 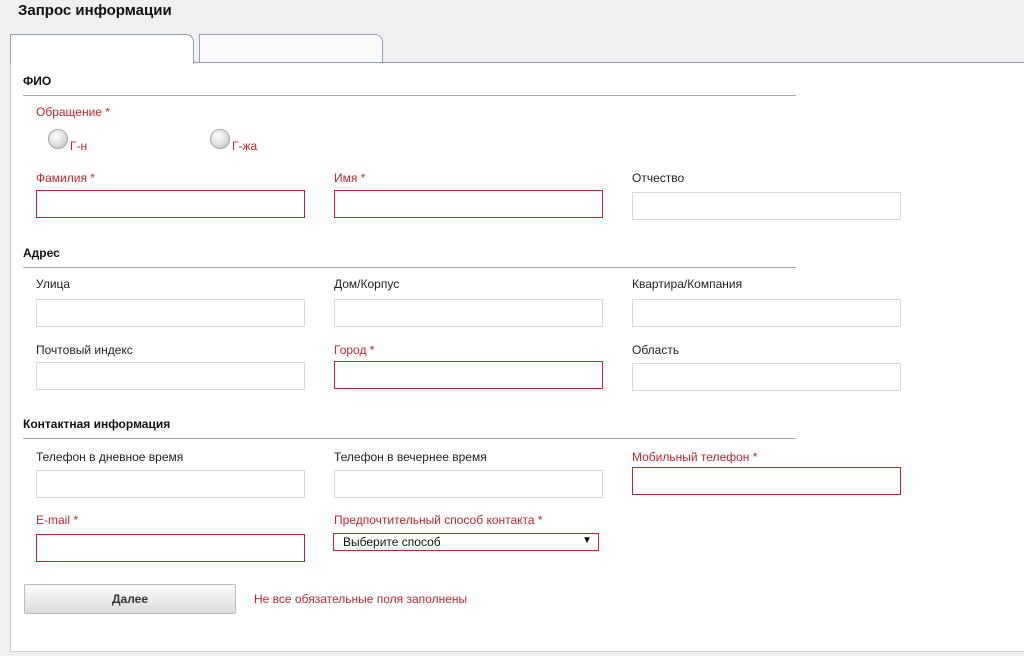 I want to click on region-input, so click(x=766, y=377).